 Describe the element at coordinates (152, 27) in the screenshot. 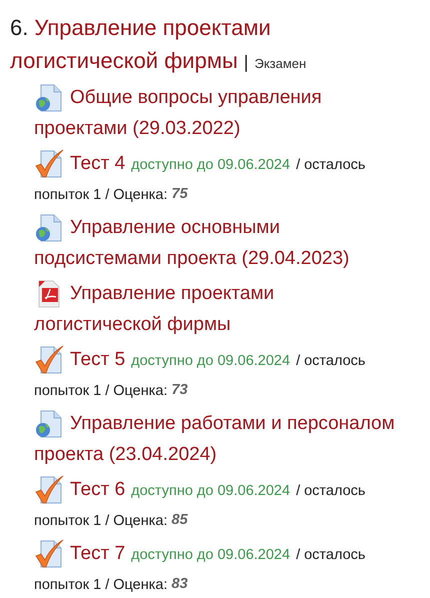

I see `section-title-link: Управление проектами` at that location.